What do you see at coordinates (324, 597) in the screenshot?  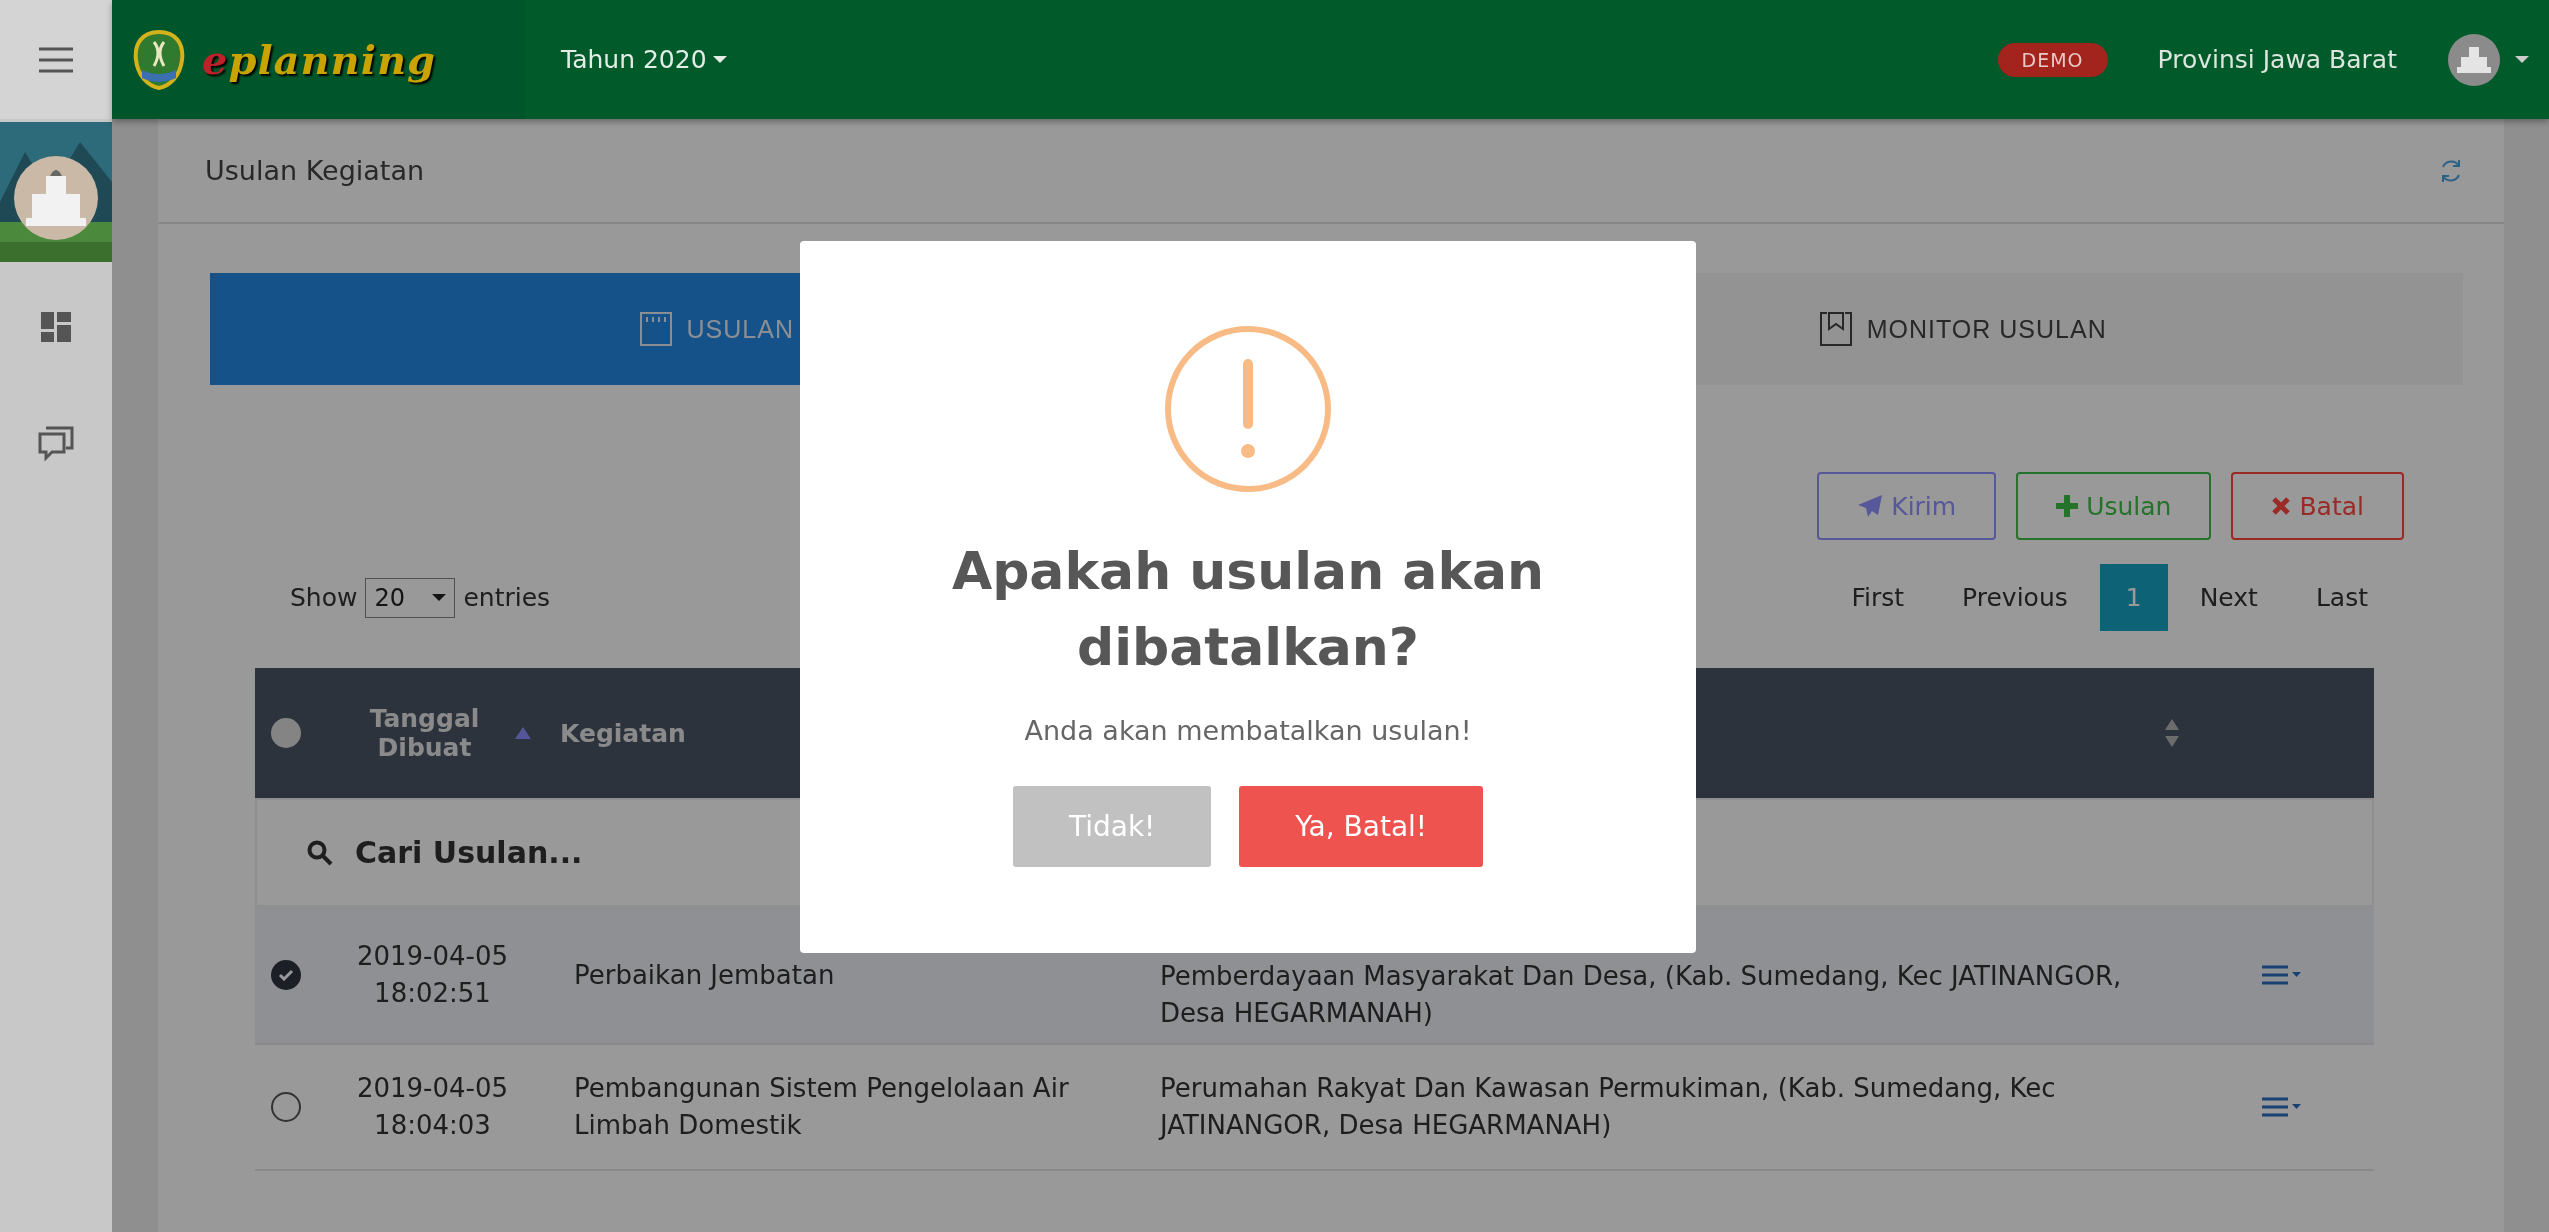 I see `show-label: Show` at bounding box center [324, 597].